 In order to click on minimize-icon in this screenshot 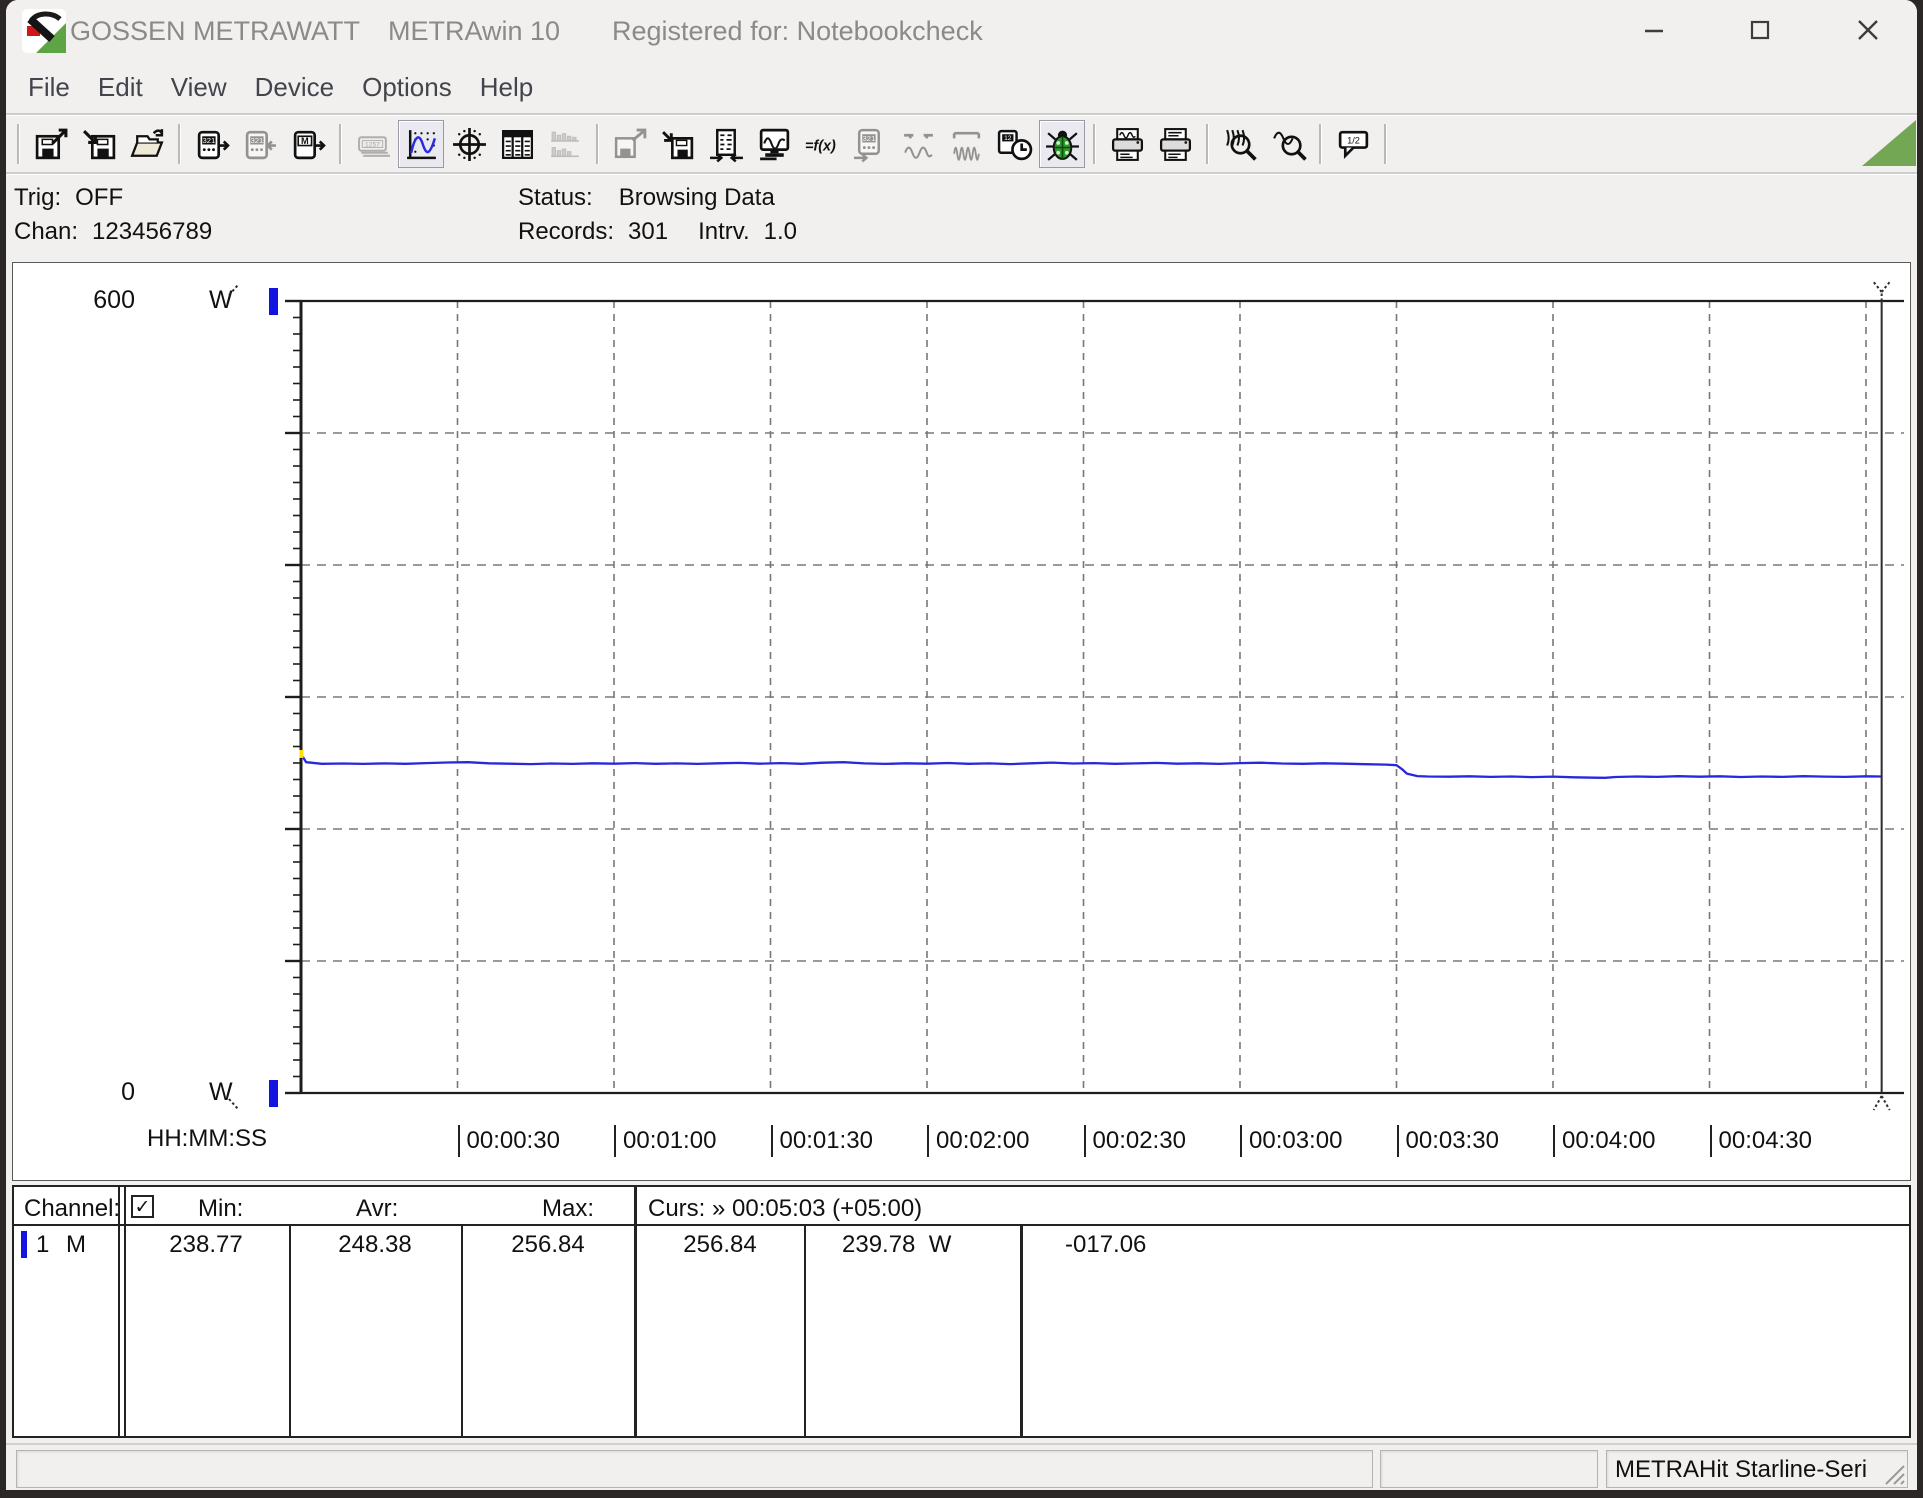, I will do `click(1654, 31)`.